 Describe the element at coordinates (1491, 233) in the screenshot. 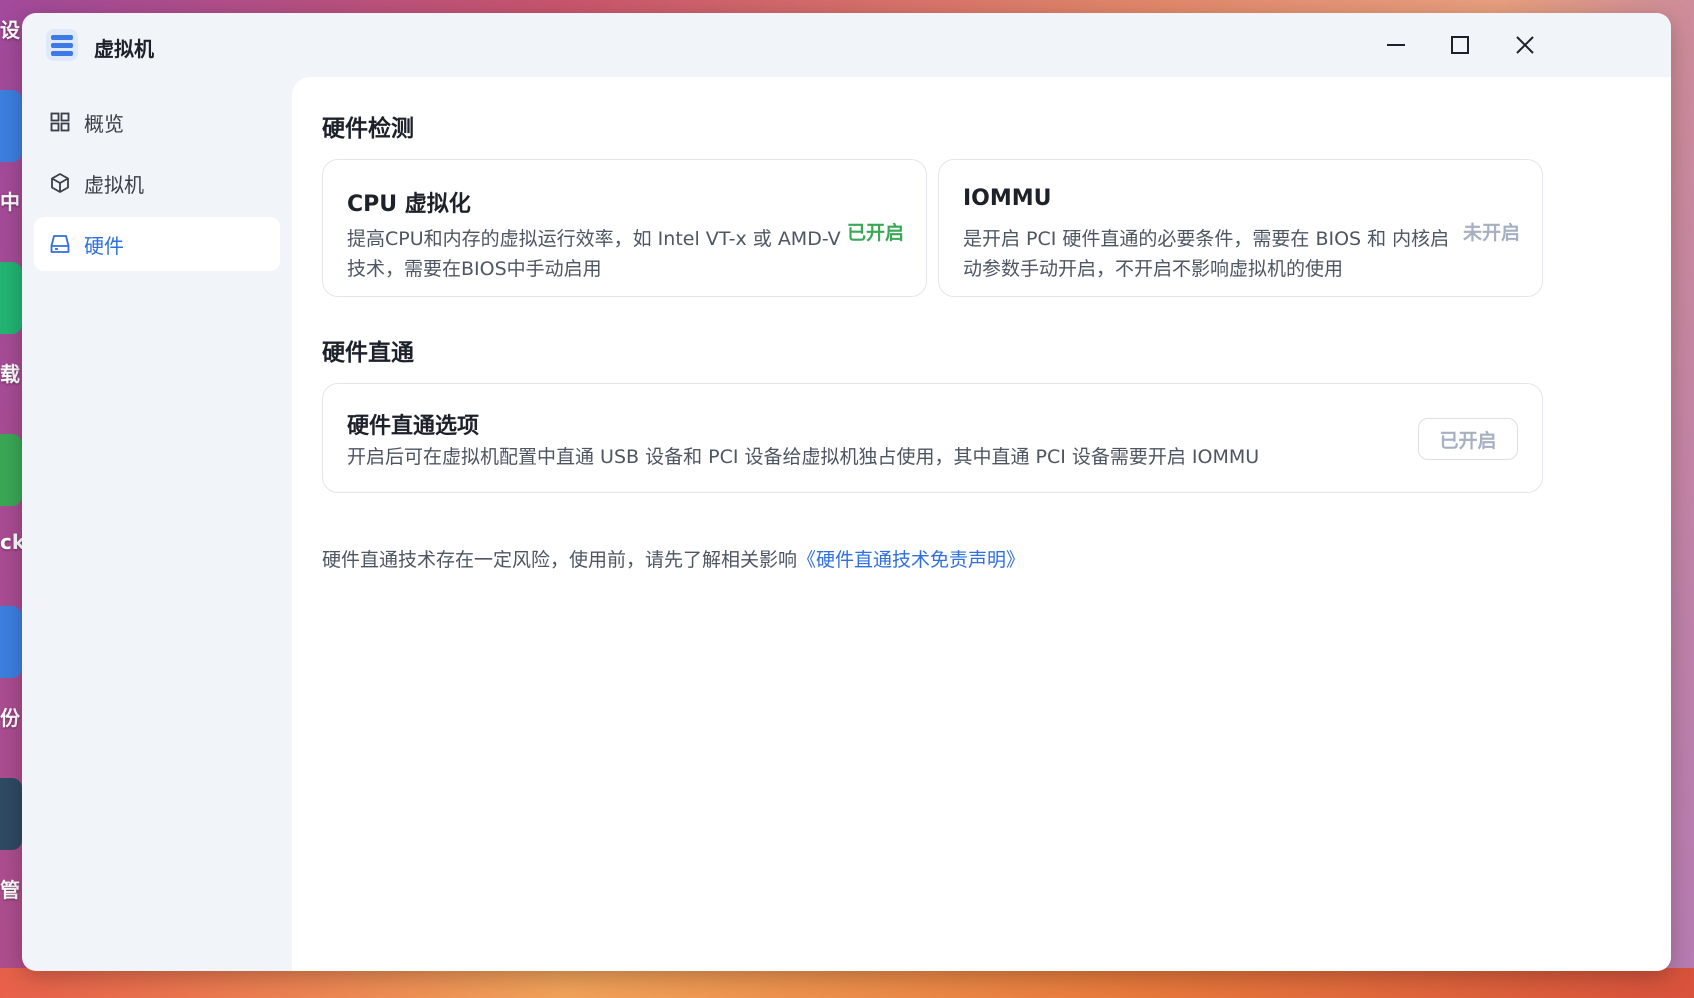

I see `status-badge: 未开启` at that location.